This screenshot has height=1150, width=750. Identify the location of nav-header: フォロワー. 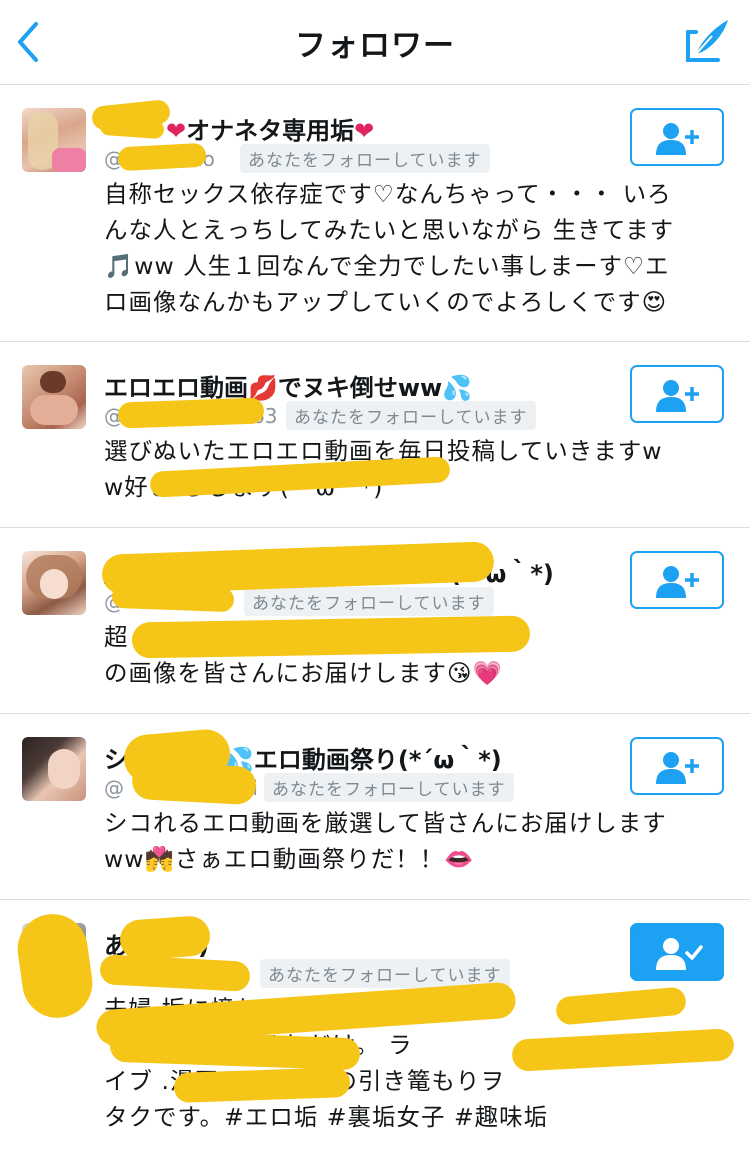
(375, 42).